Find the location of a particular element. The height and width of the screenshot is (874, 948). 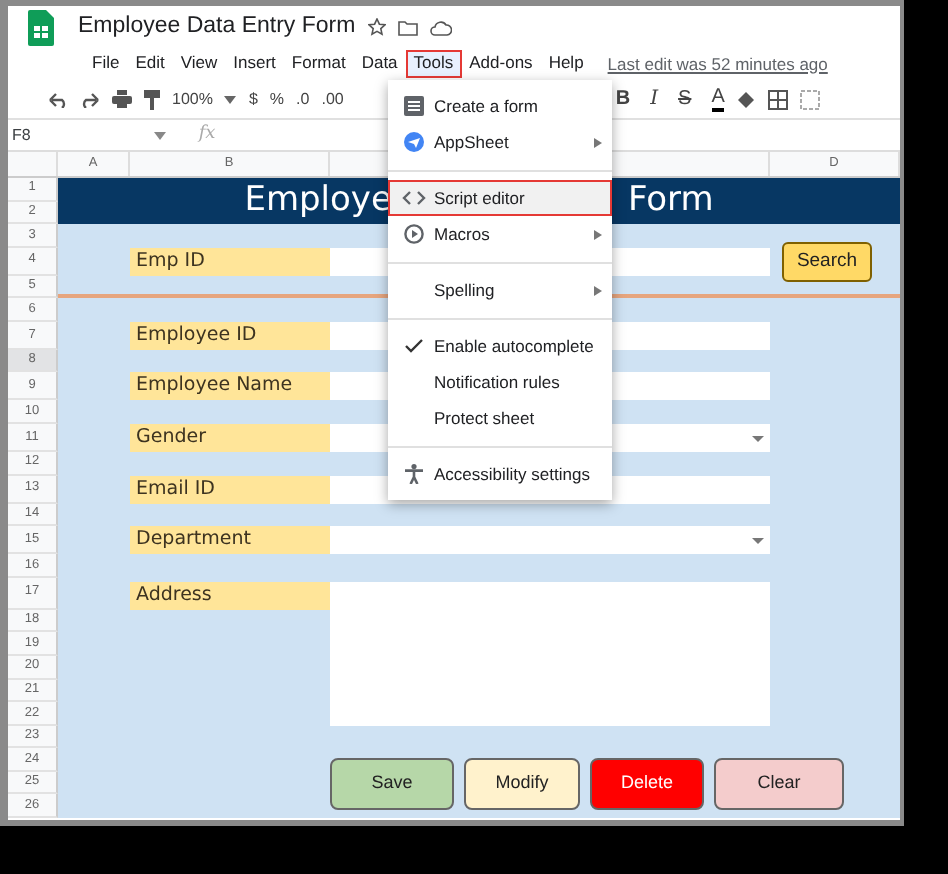

form-title: Employe is located at coordinates (318, 200).